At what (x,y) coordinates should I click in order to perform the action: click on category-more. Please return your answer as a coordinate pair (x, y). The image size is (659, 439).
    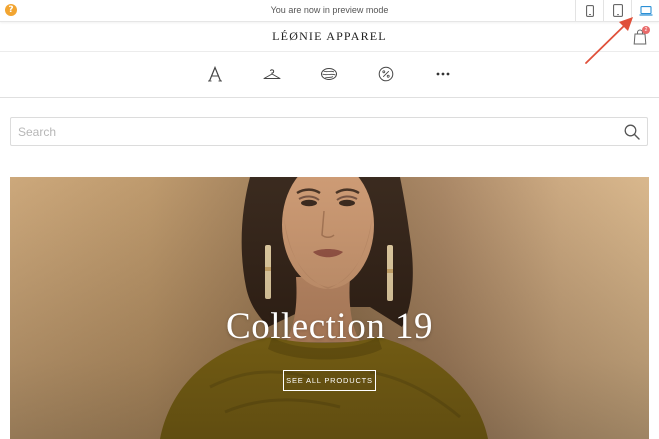
    Looking at the image, I should click on (443, 74).